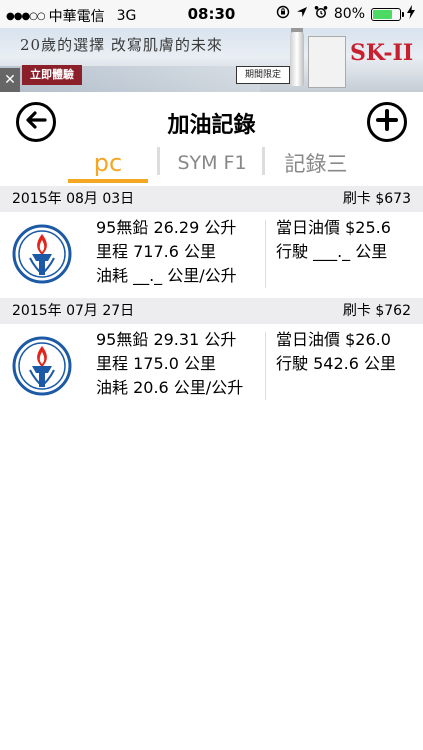 This screenshot has width=423, height=750. Describe the element at coordinates (121, 45) in the screenshot. I see `ad-headline: 20歲的選擇 改寫肌膚的未來` at that location.